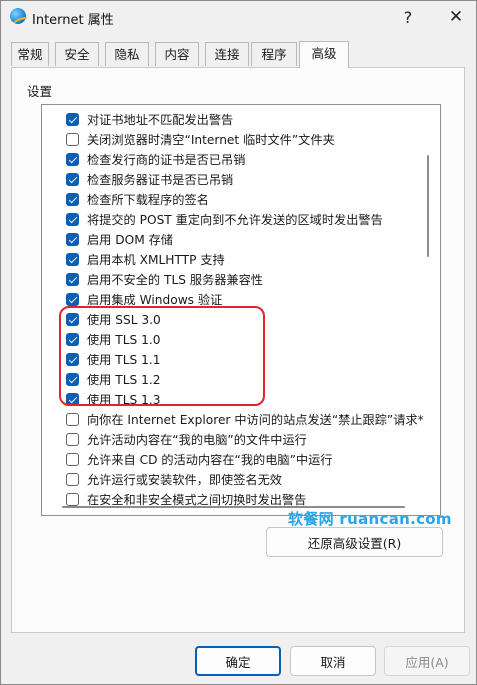 Image resolution: width=477 pixels, height=685 pixels. Describe the element at coordinates (210, 460) in the screenshot. I see `setting-label: 允许来自 CD 的活动内容在“我的电脑”中运行` at that location.